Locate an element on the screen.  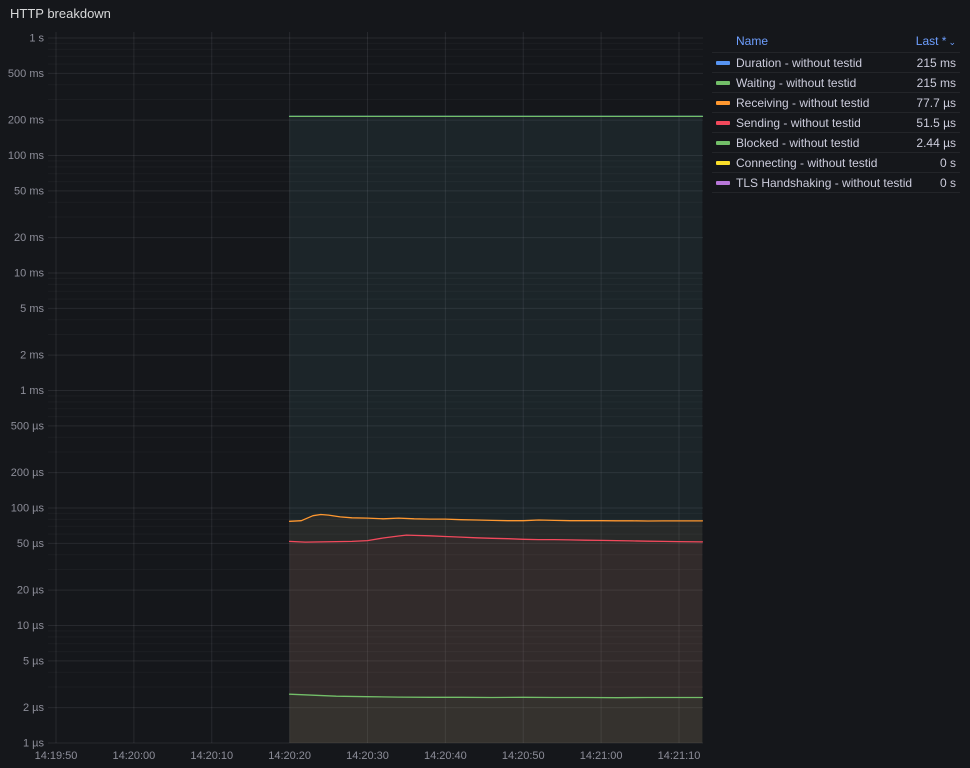
legend-row: Waiting - without testid 215 ms is located at coordinates (836, 82).